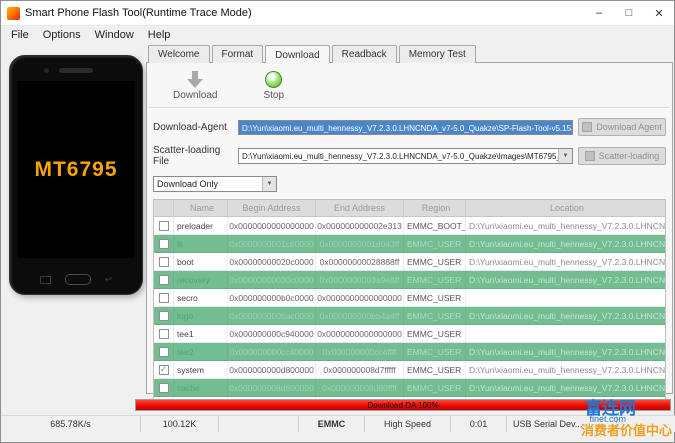 Image resolution: width=675 pixels, height=443 pixels. I want to click on scatter-loading-button: Scatter-loading, so click(622, 156).